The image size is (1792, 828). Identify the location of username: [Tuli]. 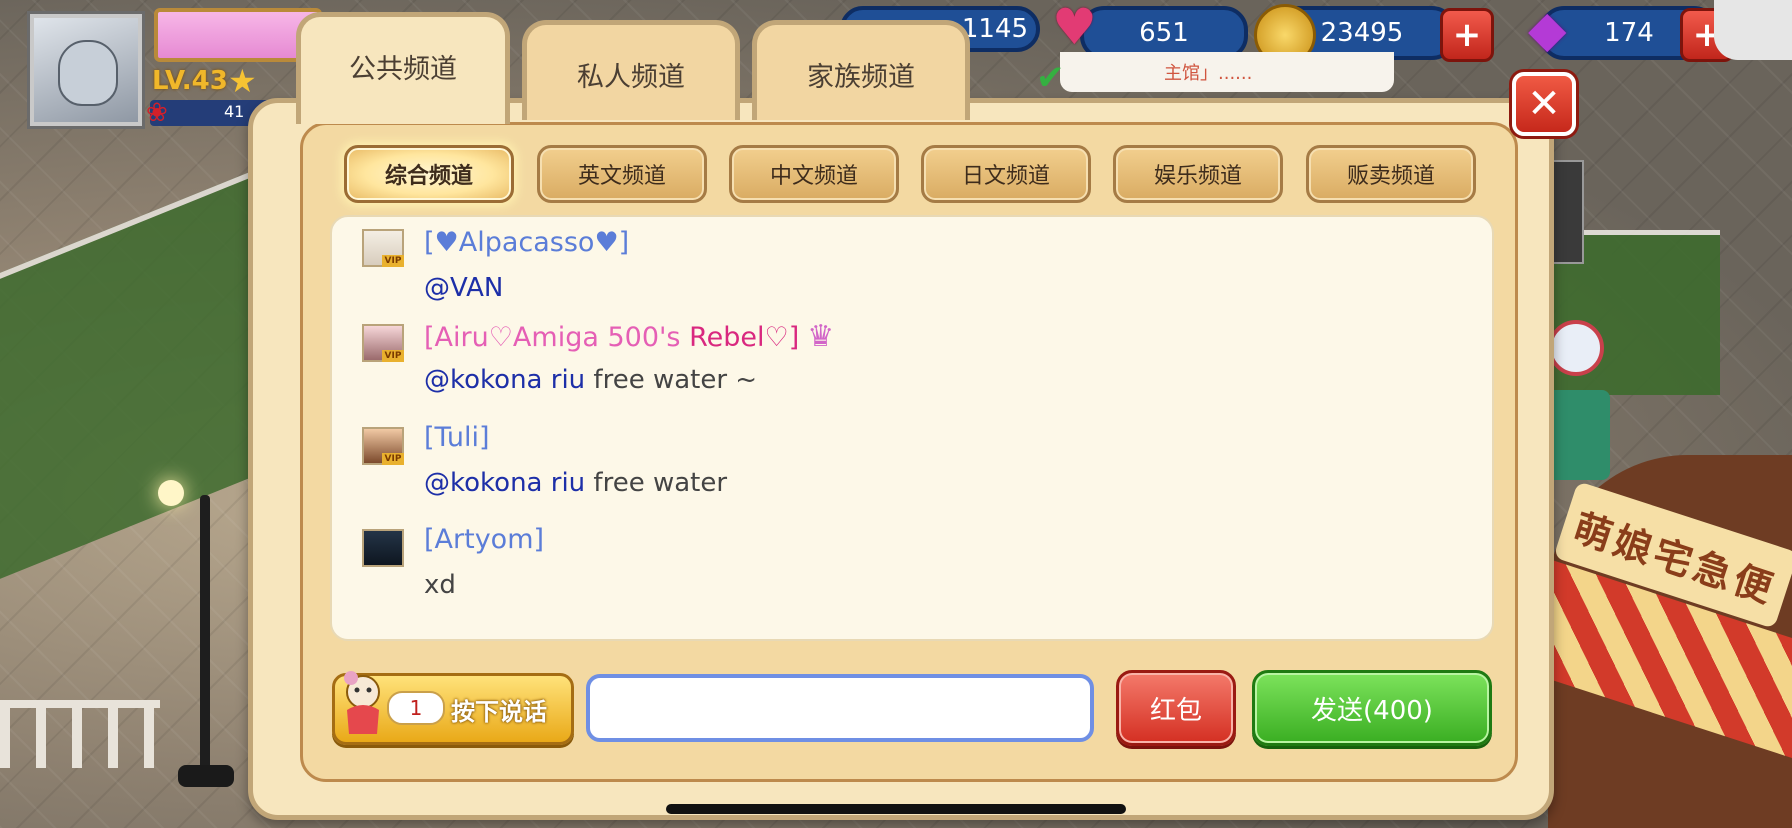
(457, 437).